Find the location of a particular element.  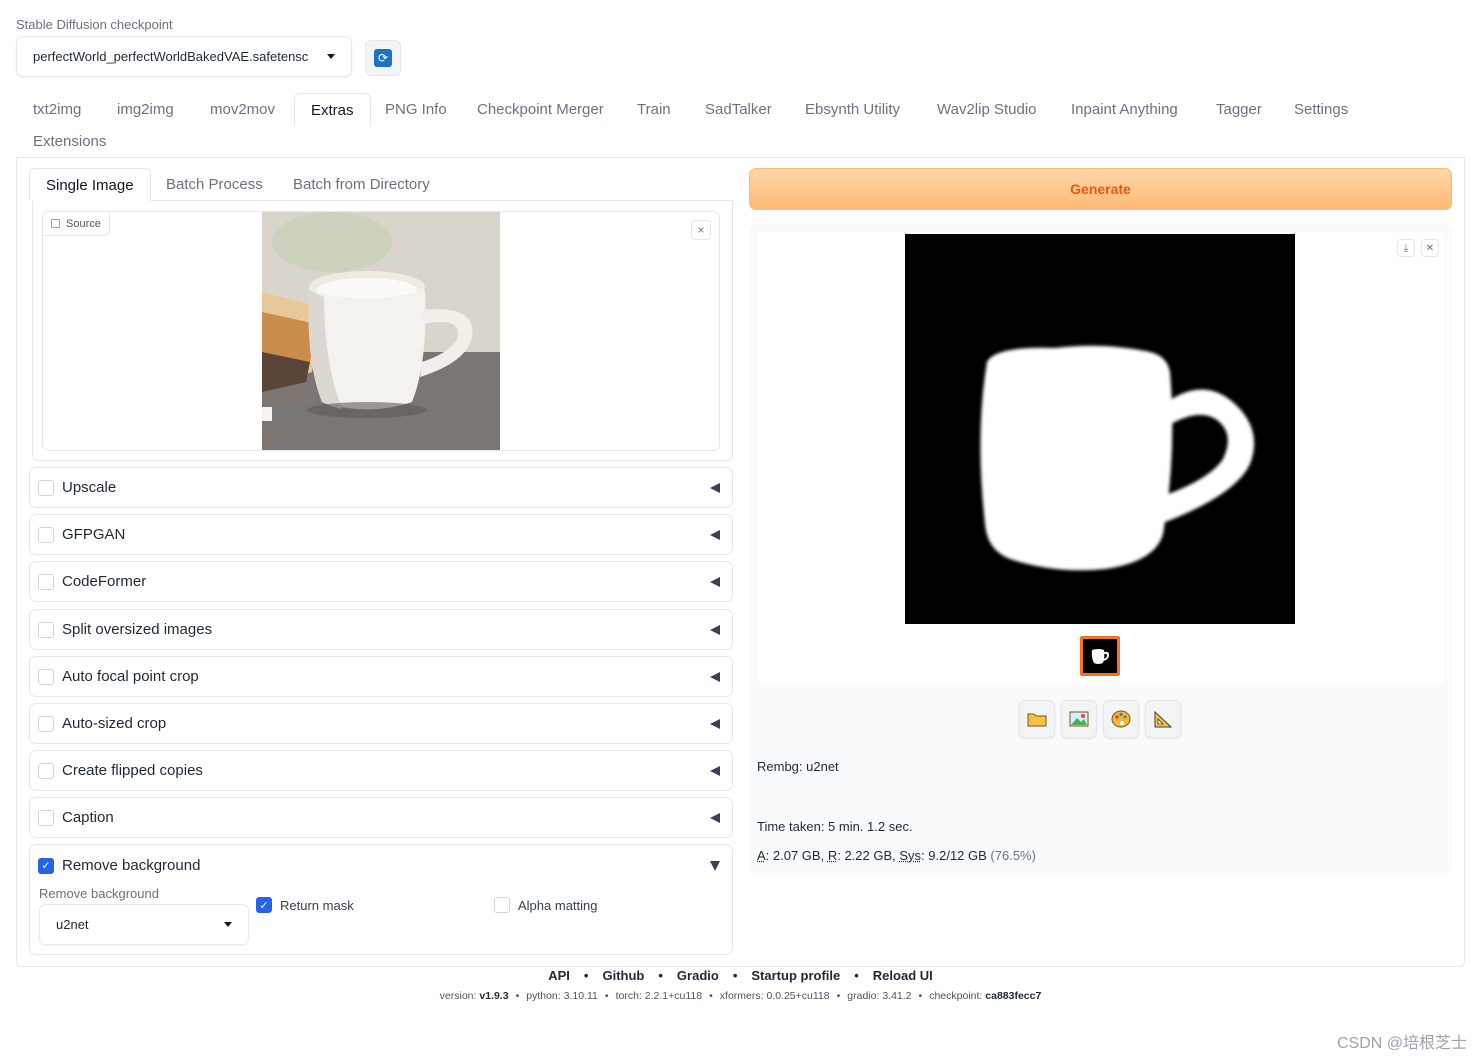

watermark: CSDN @培根芝士 is located at coordinates (1401, 1043).